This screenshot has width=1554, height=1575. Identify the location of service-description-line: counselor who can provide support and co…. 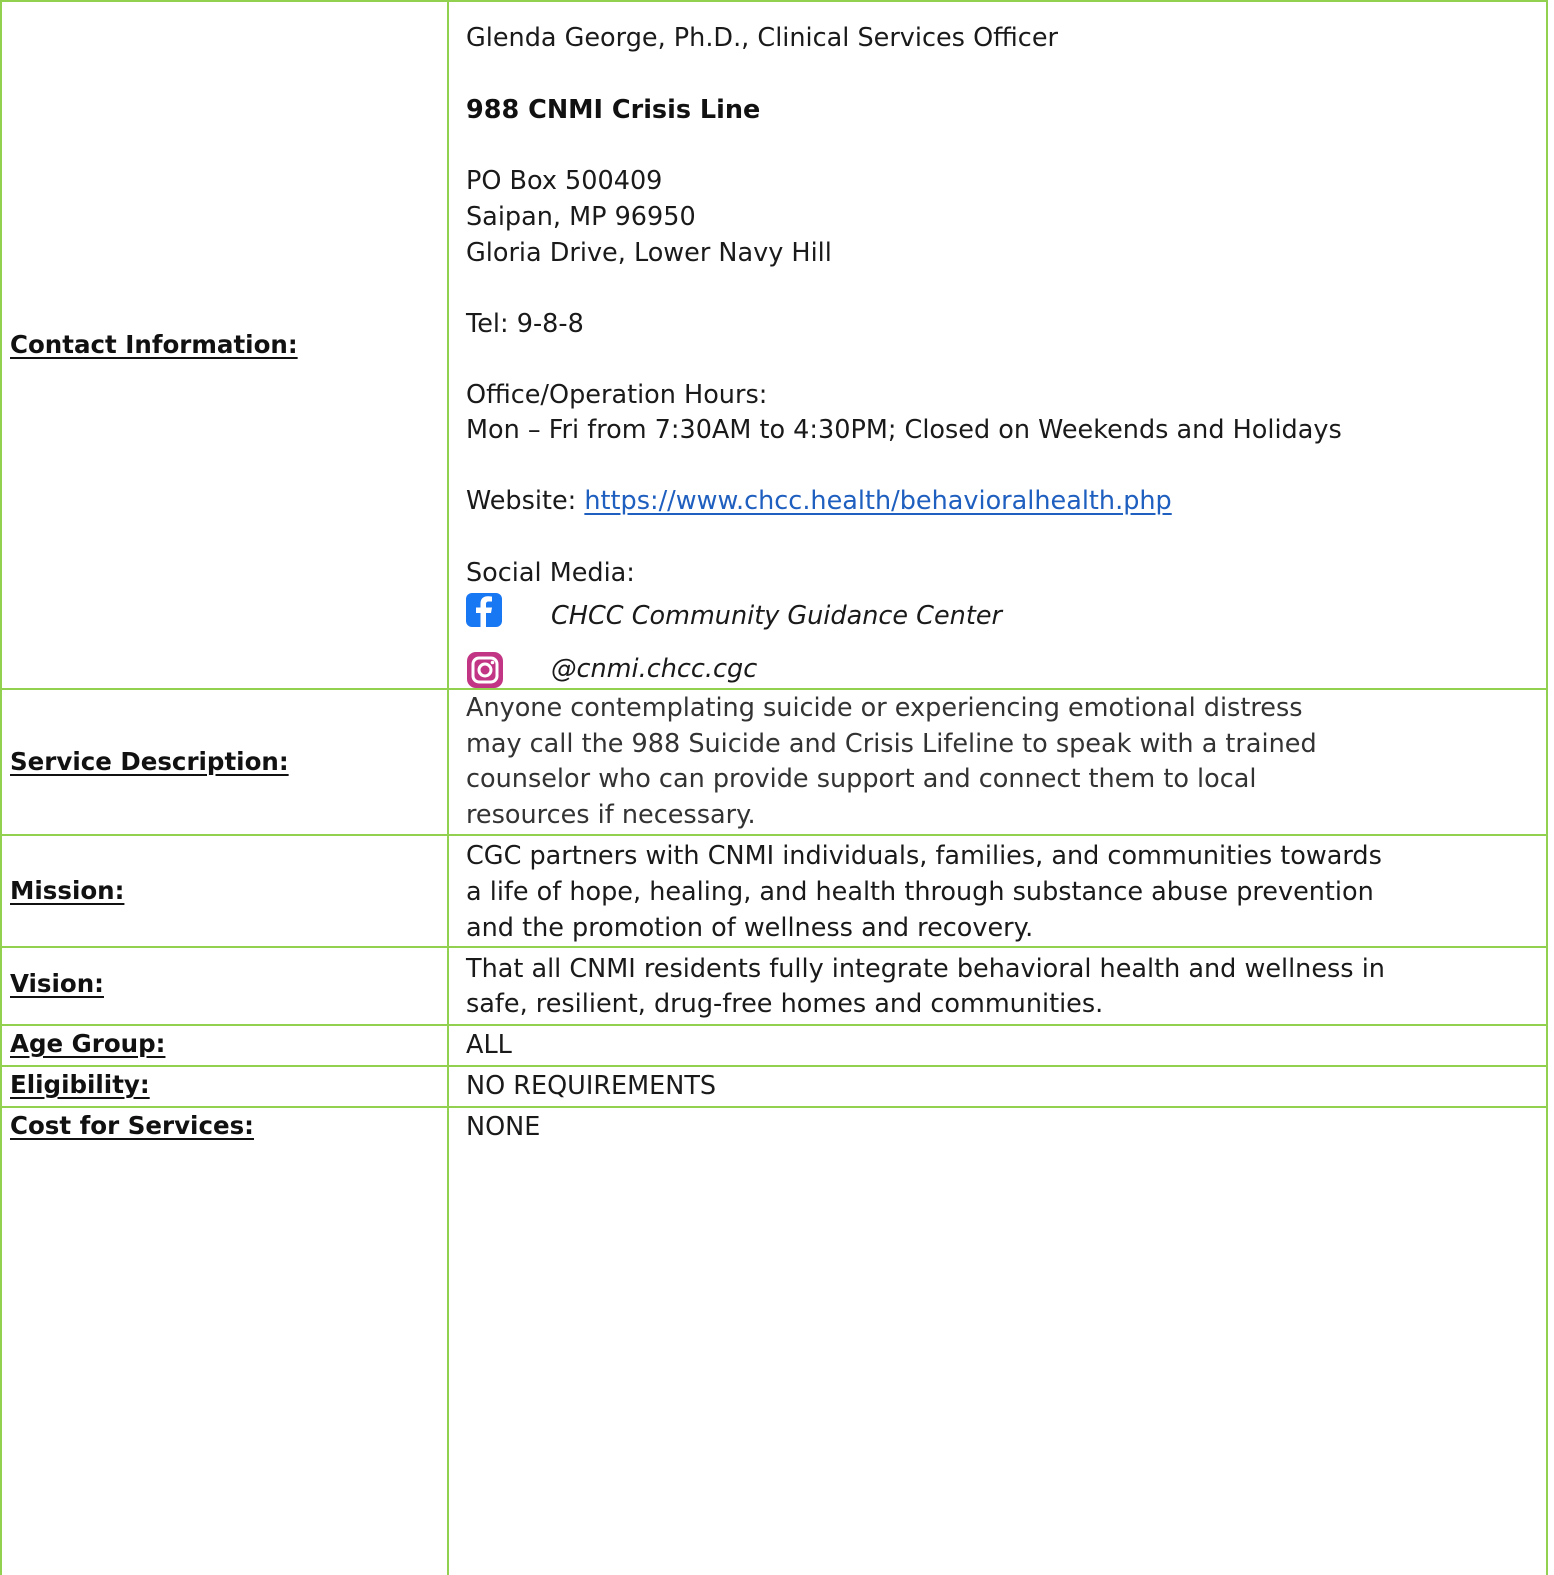
(861, 779).